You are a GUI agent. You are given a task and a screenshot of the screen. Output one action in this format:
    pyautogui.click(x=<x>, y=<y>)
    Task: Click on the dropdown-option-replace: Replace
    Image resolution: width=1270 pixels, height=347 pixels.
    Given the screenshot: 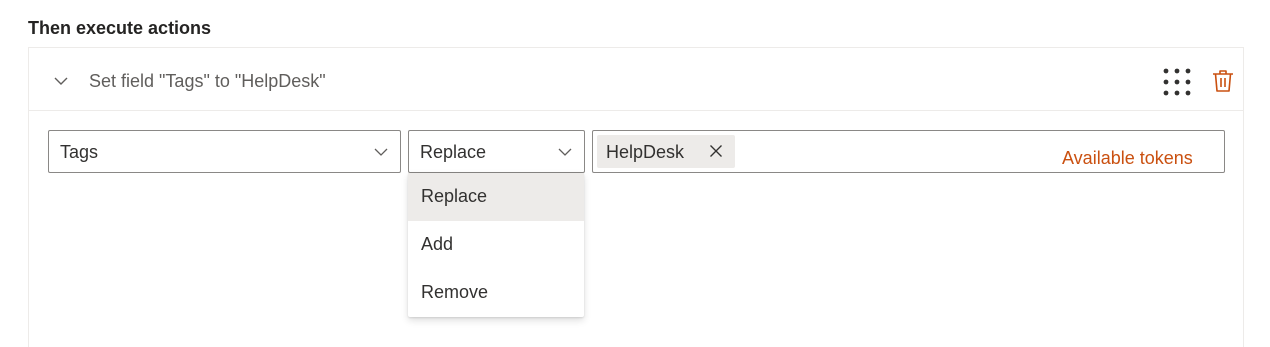 What is the action you would take?
    pyautogui.click(x=496, y=197)
    